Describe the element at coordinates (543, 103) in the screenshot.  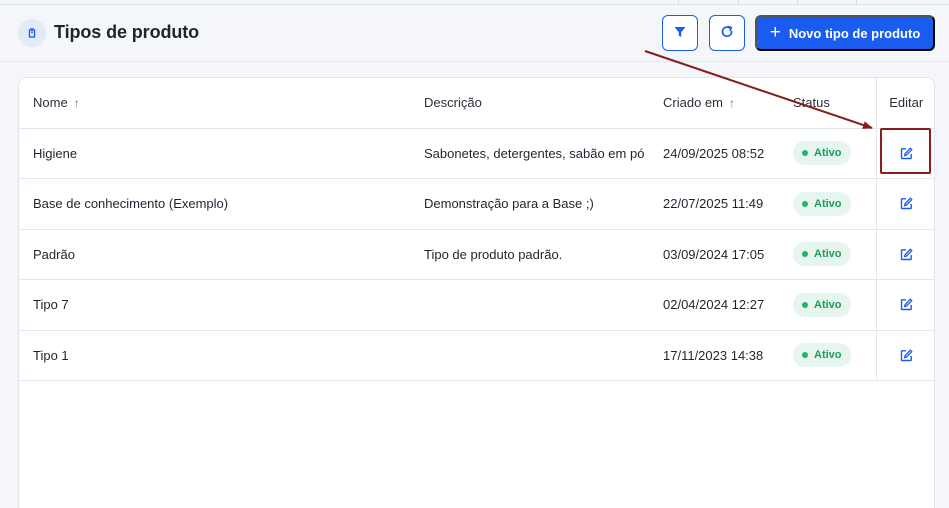
I see `column-header-descricao: Descrição` at that location.